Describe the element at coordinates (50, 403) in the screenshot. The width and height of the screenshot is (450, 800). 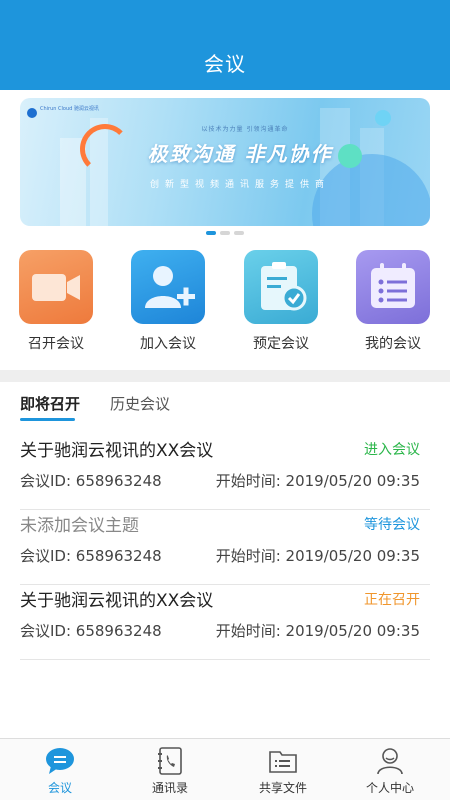
I see `tab-upcoming: 即将召开` at that location.